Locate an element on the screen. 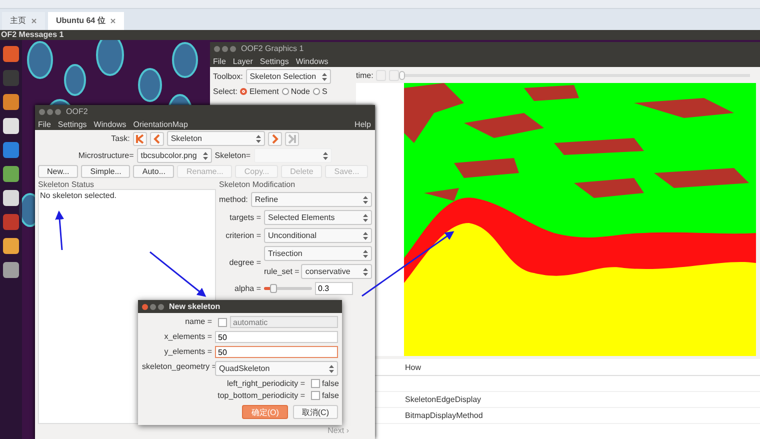  toolbox-dropdown: Skeleton Selection is located at coordinates (289, 76).